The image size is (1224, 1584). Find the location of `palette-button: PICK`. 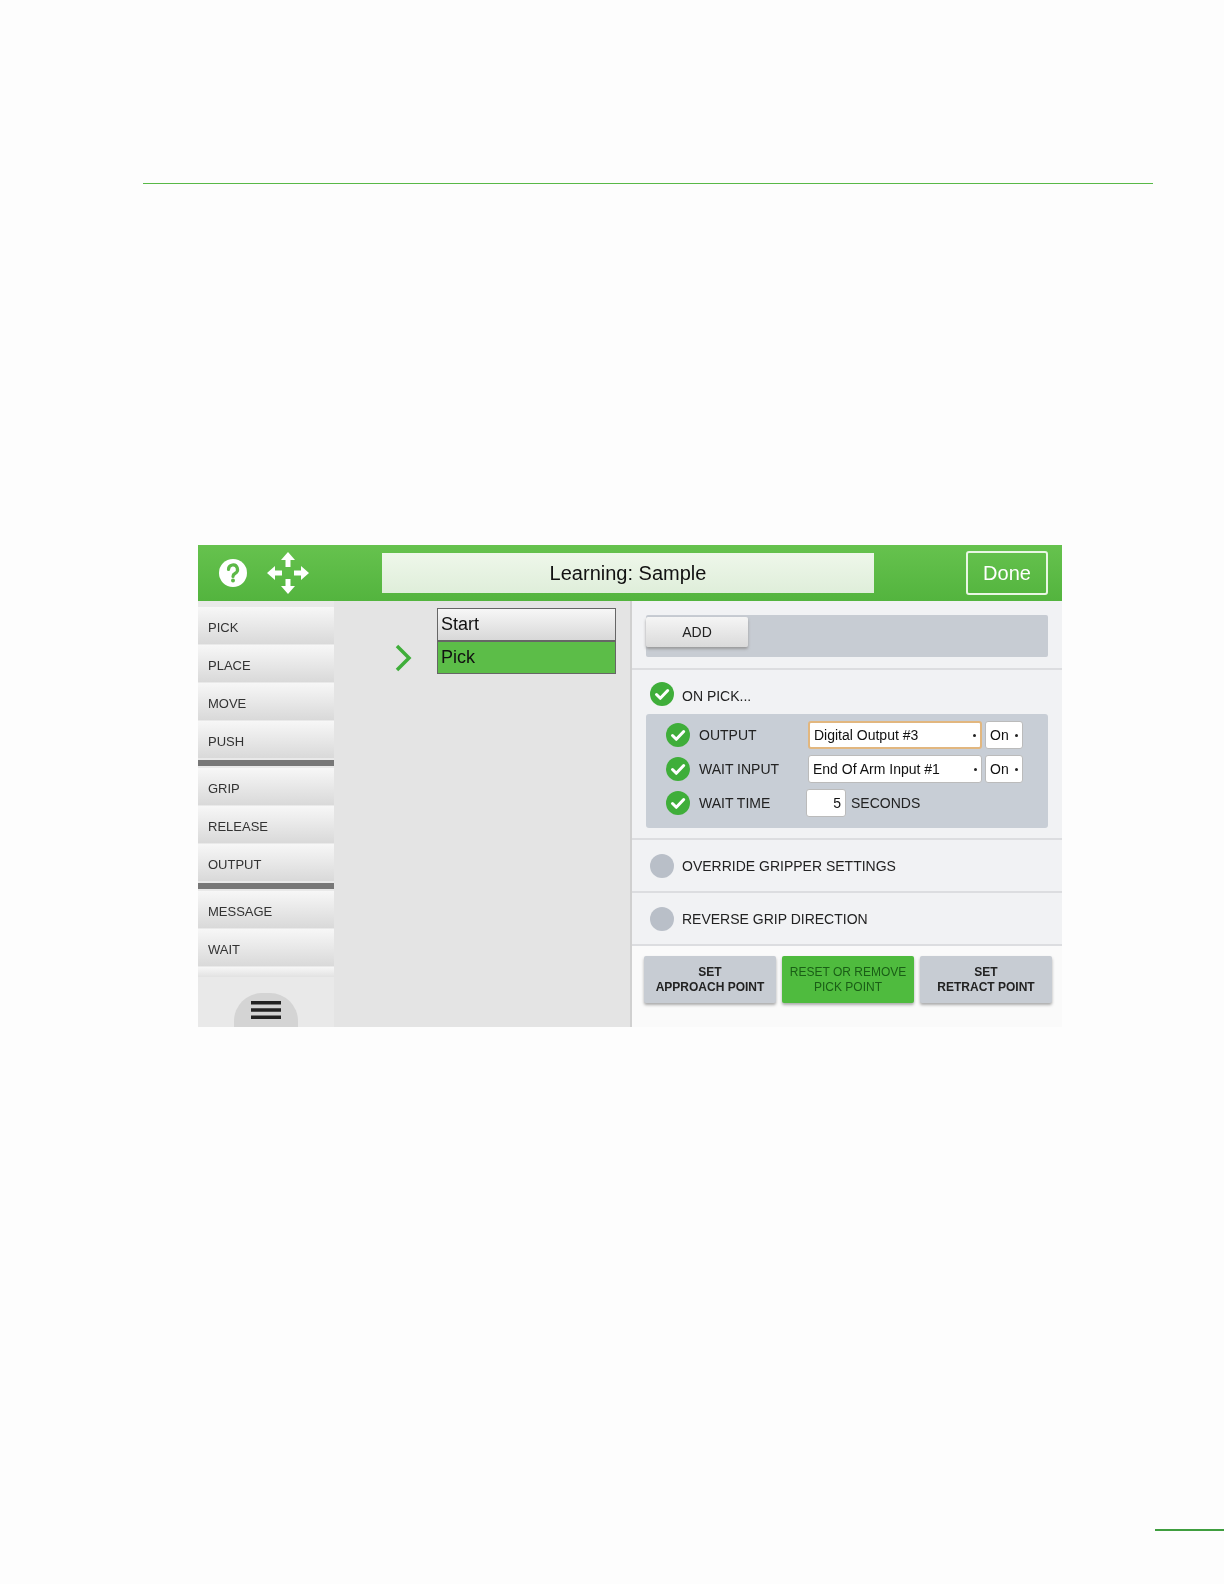

palette-button: PICK is located at coordinates (266, 625).